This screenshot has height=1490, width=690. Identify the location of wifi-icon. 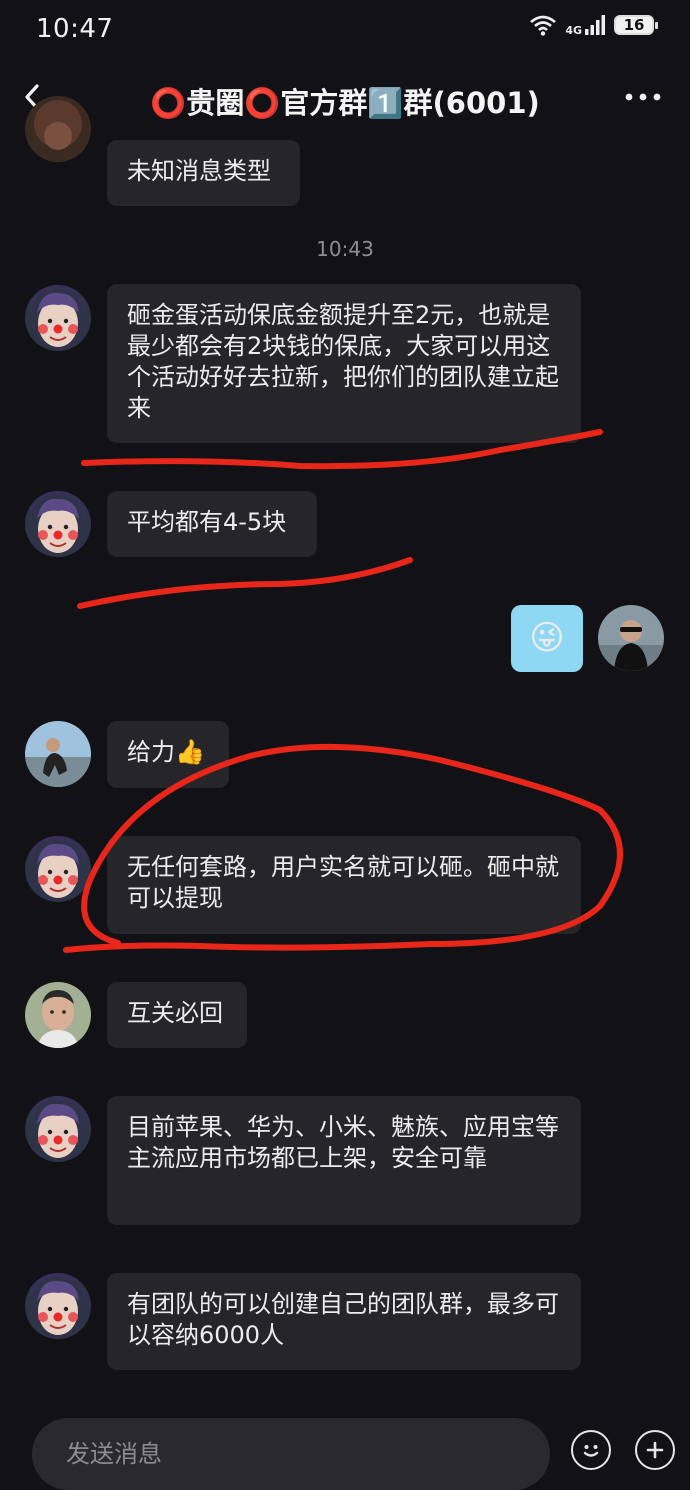
(543, 25).